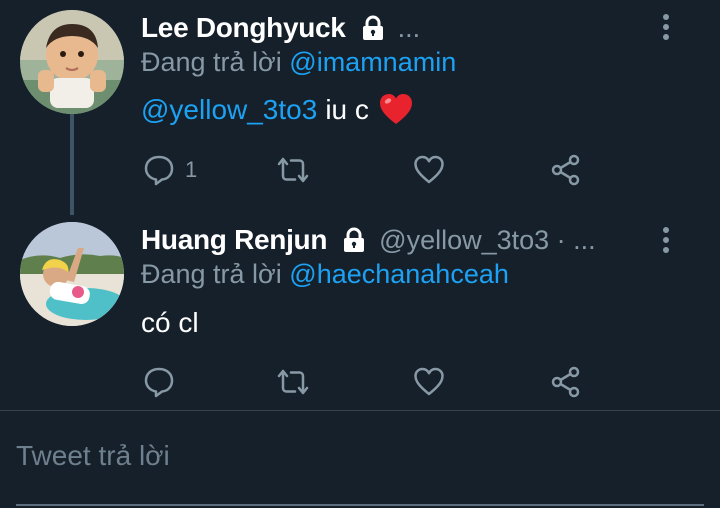 Image resolution: width=720 pixels, height=508 pixels. Describe the element at coordinates (396, 110) in the screenshot. I see `heart-emoji` at that location.